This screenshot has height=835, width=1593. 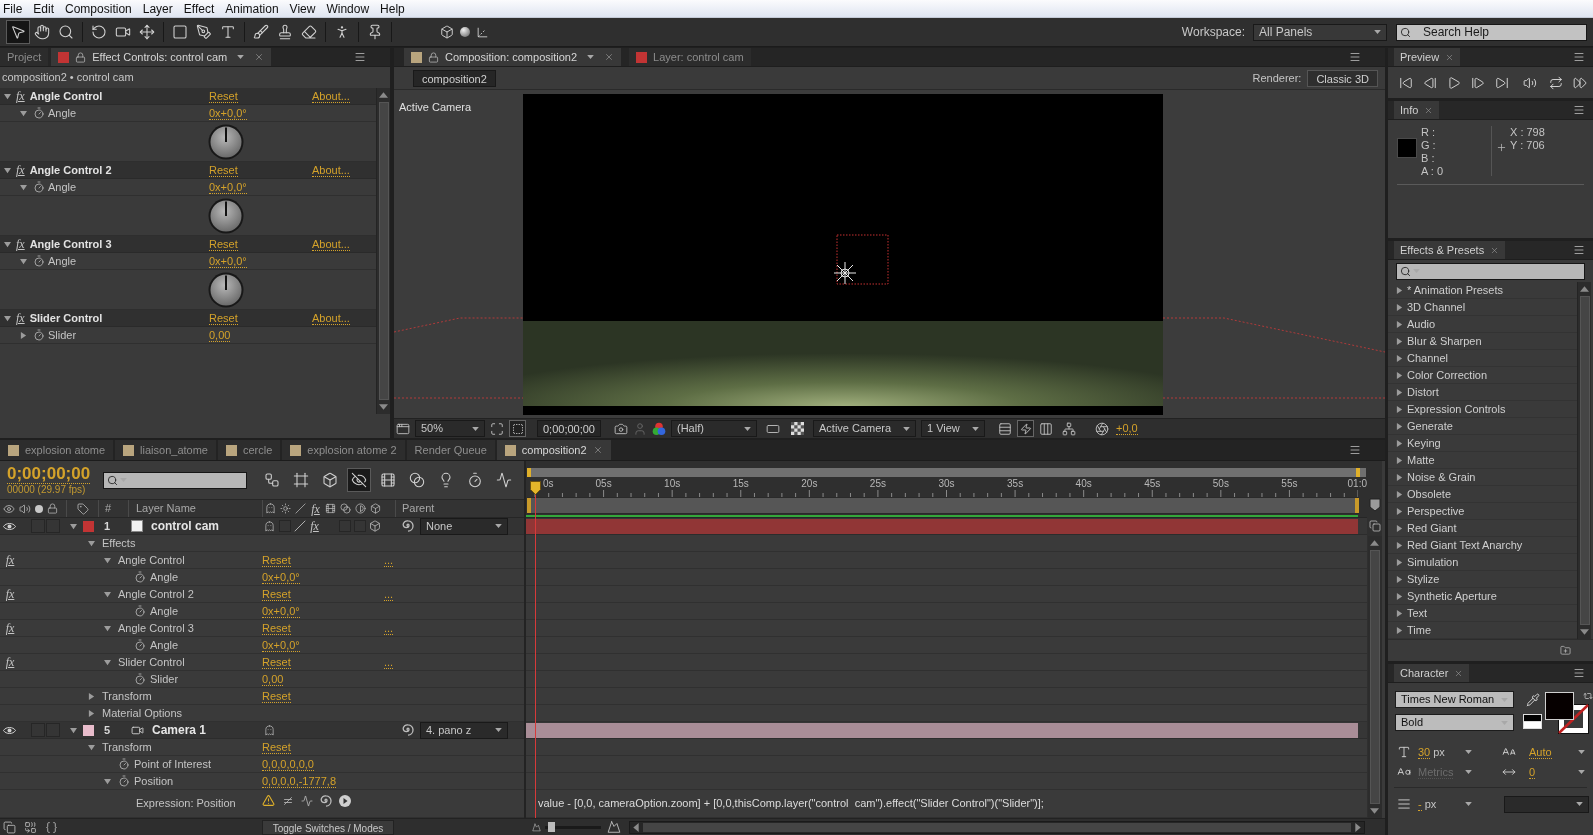 I want to click on flowchart-icon, so click(x=1069, y=428).